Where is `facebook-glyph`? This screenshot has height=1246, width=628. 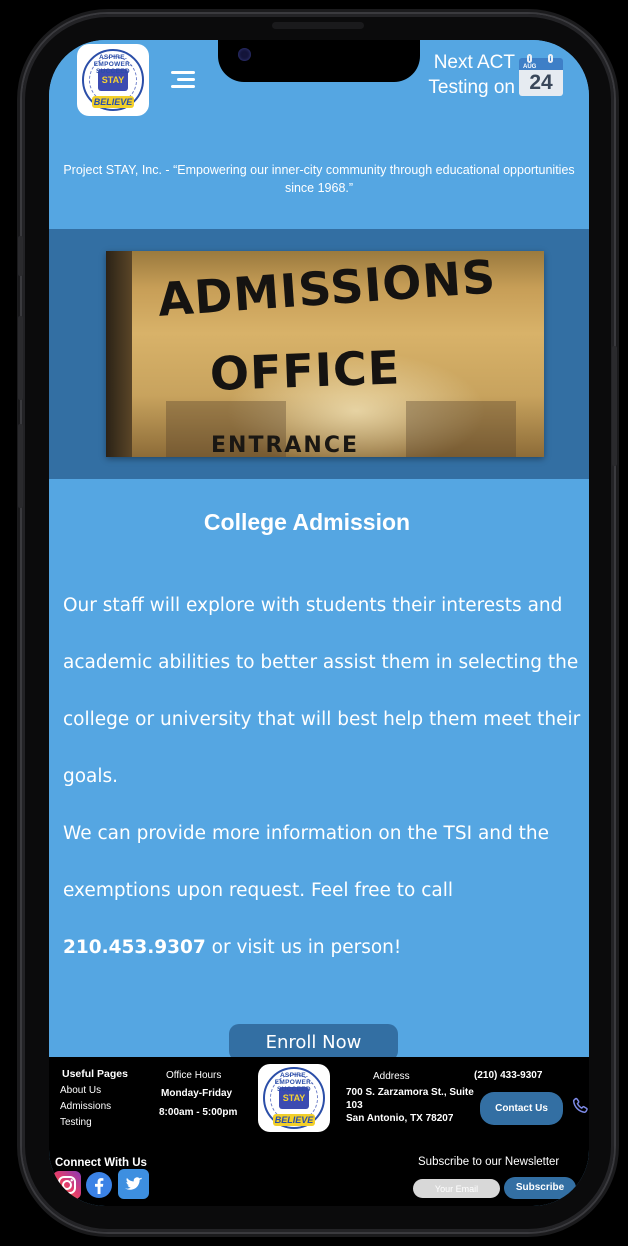
facebook-glyph is located at coordinates (99, 1185).